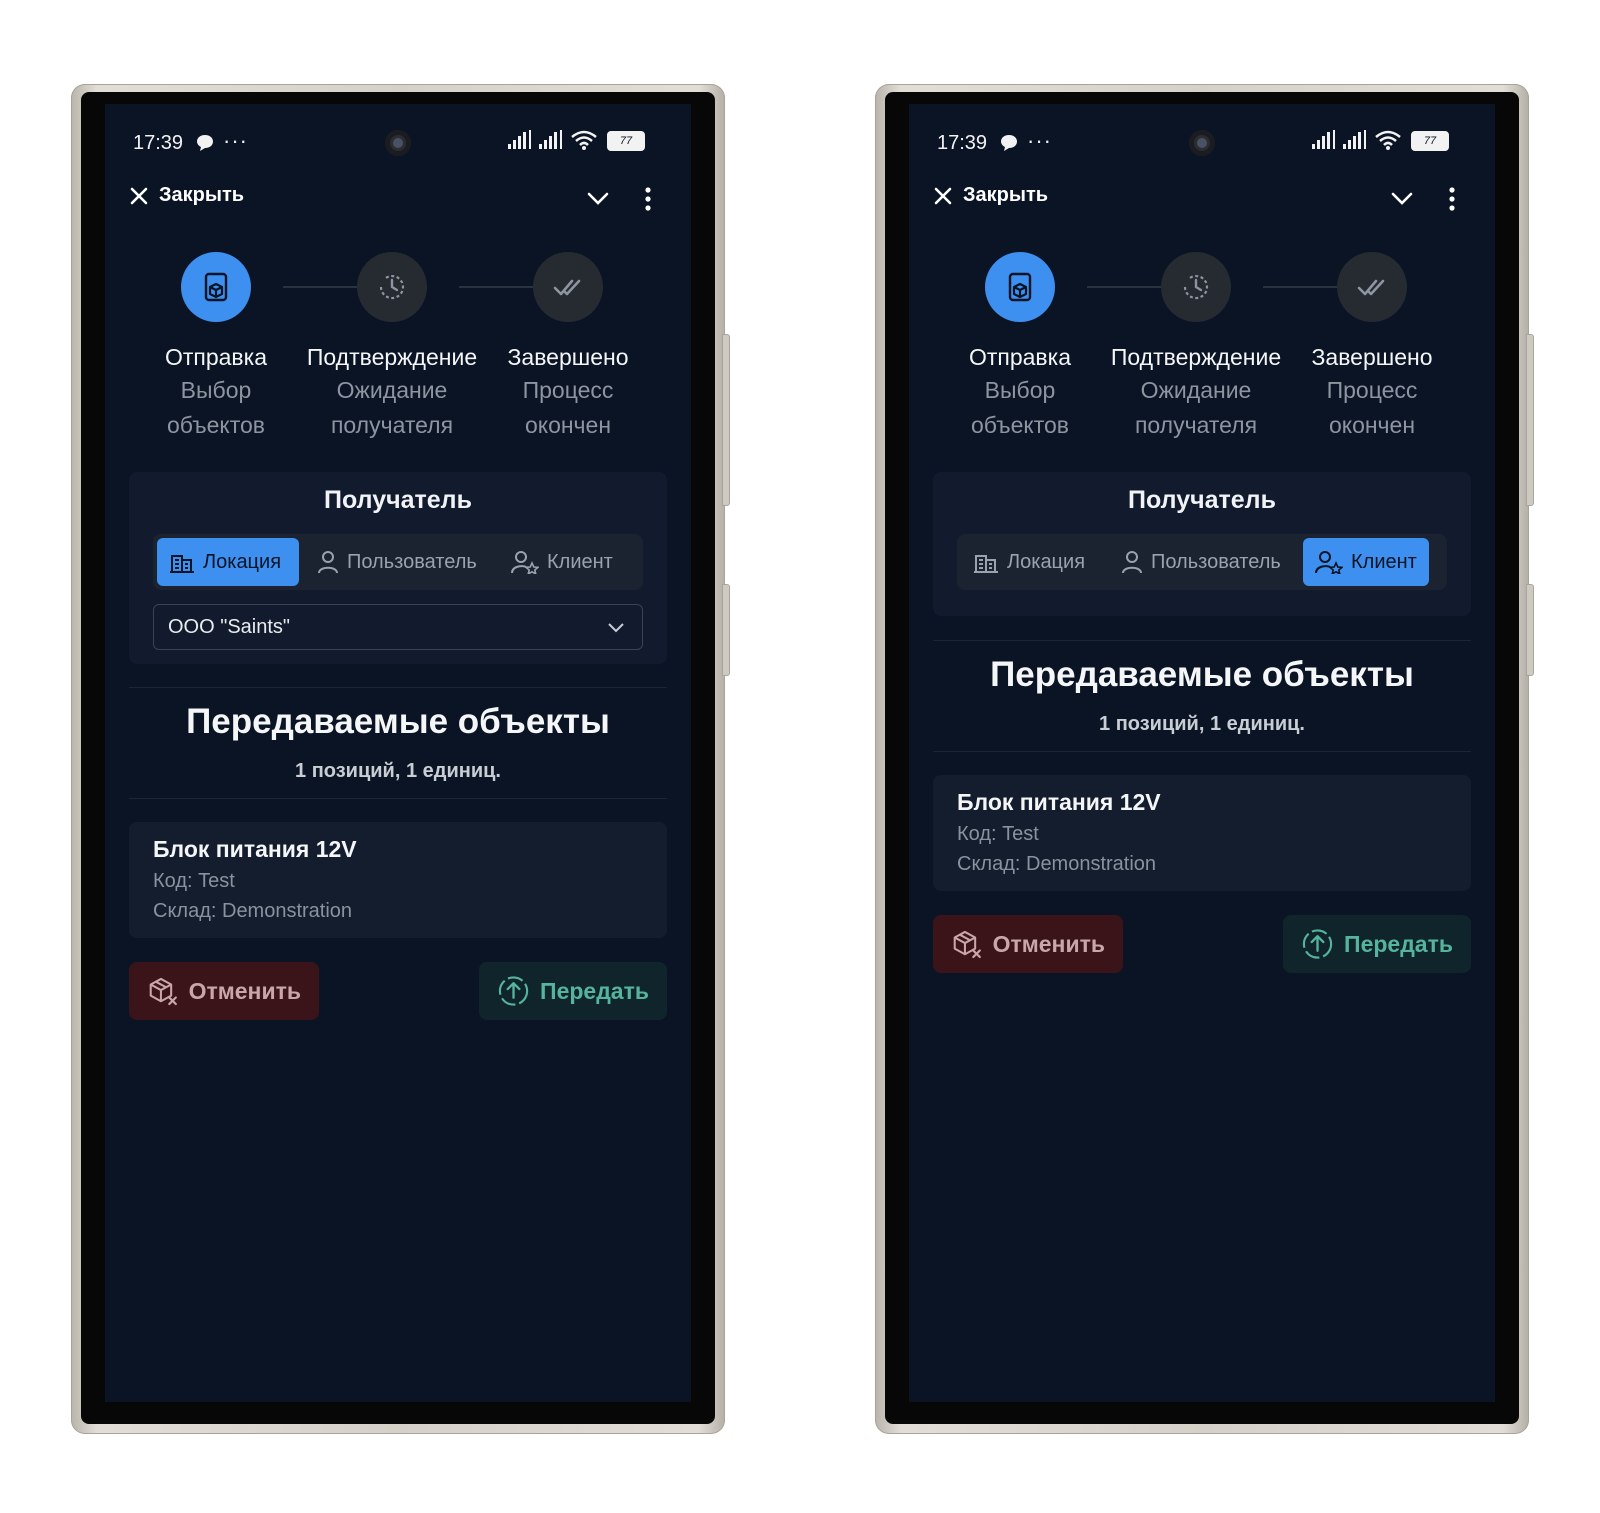  What do you see at coordinates (398, 627) in the screenshot?
I see `recipient-select: ООО "Saints"` at bounding box center [398, 627].